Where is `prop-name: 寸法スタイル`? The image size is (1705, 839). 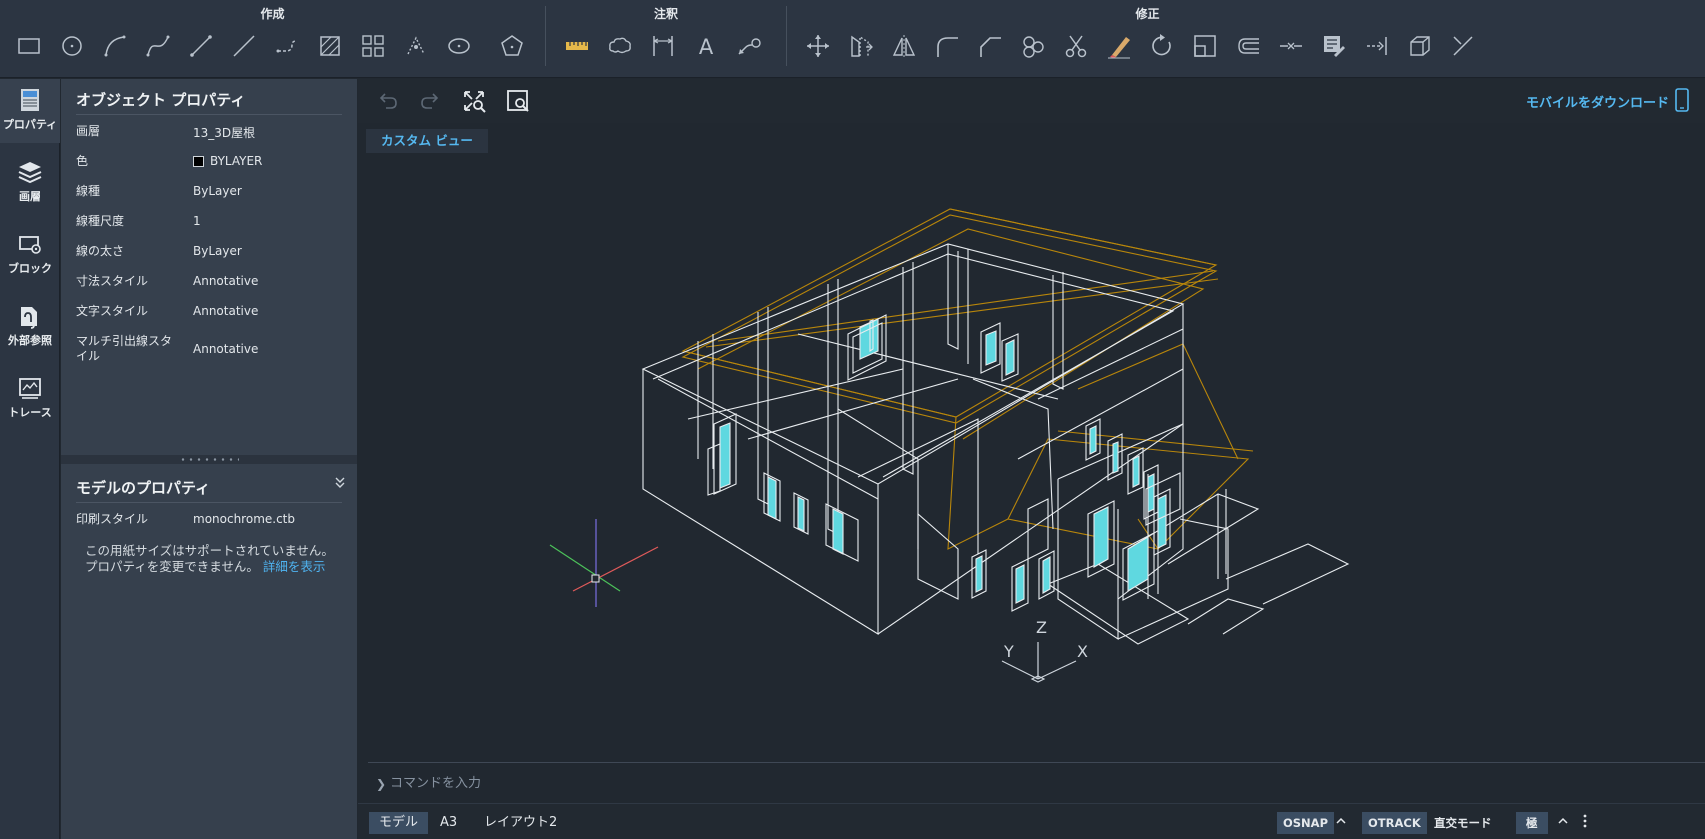 prop-name: 寸法スタイル is located at coordinates (112, 281).